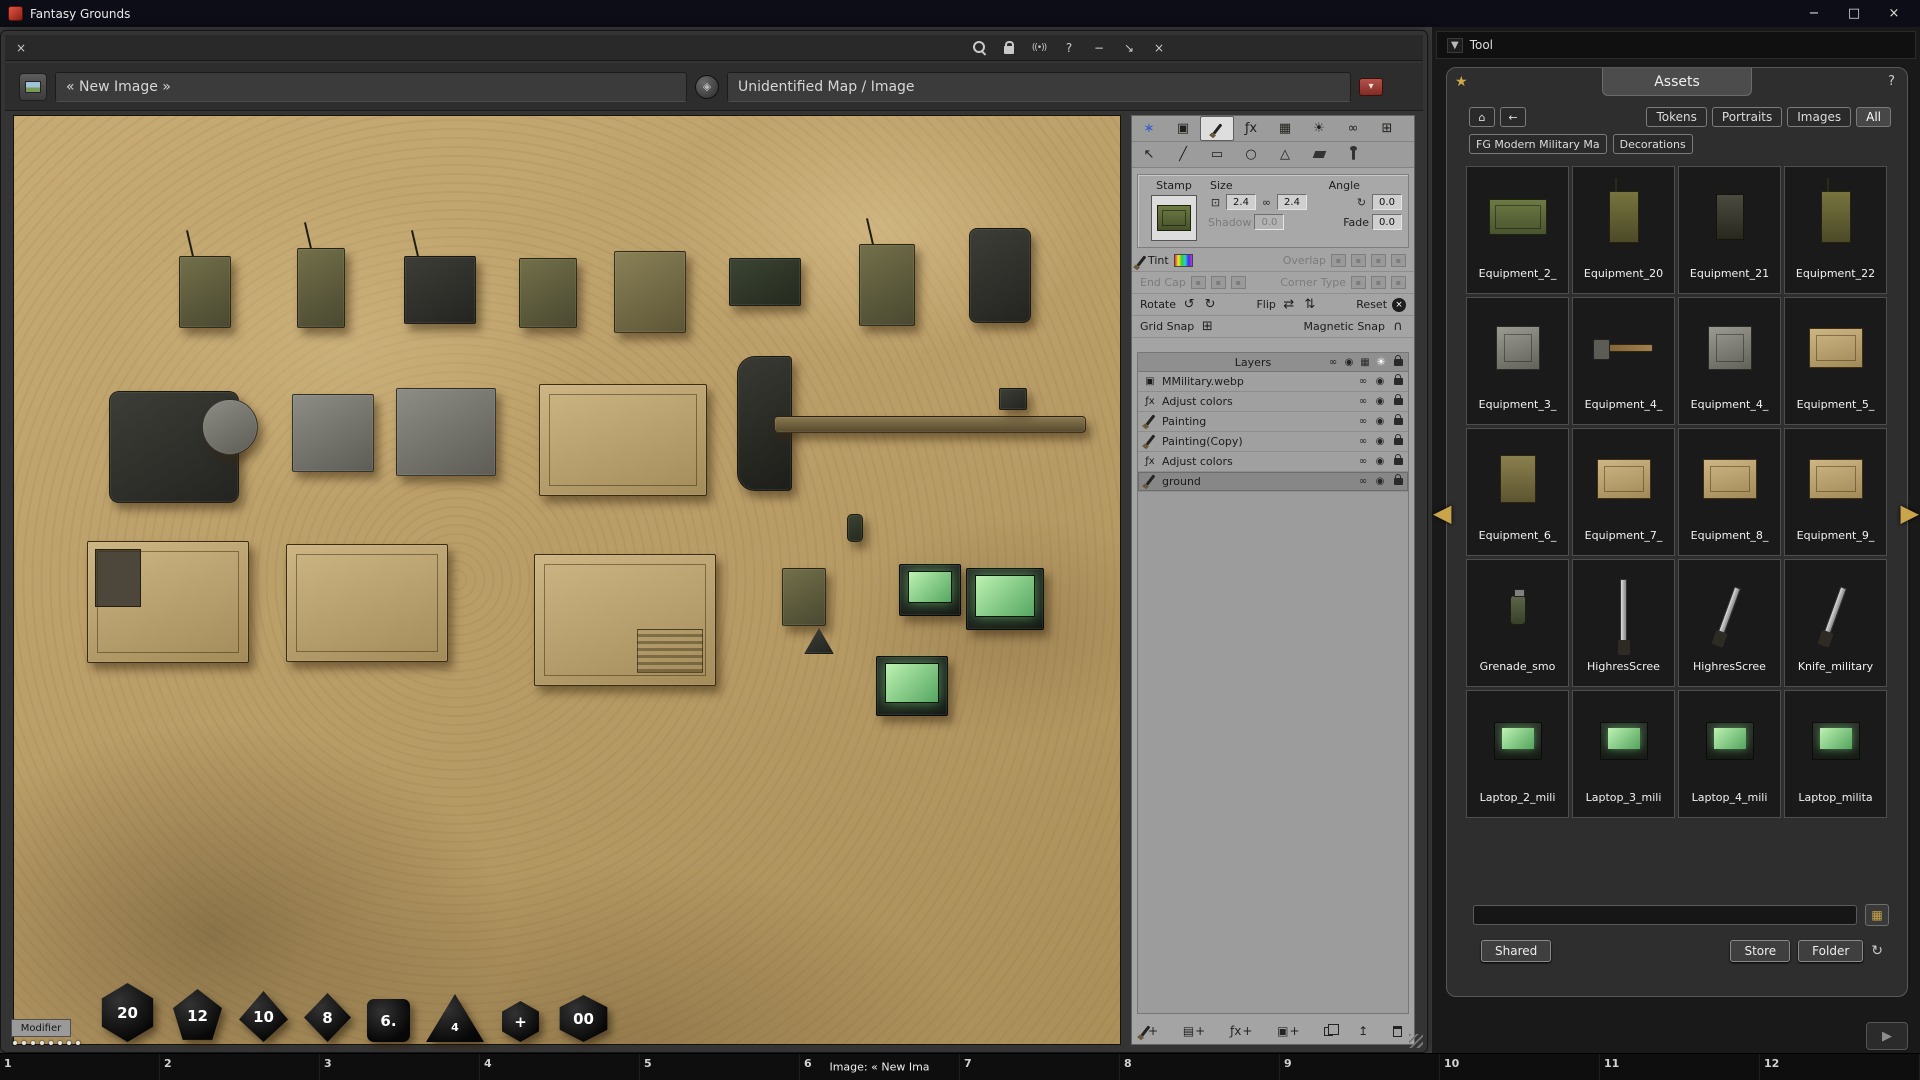  What do you see at coordinates (1520, 1067) in the screenshot?
I see `hotkey-slot: 10` at bounding box center [1520, 1067].